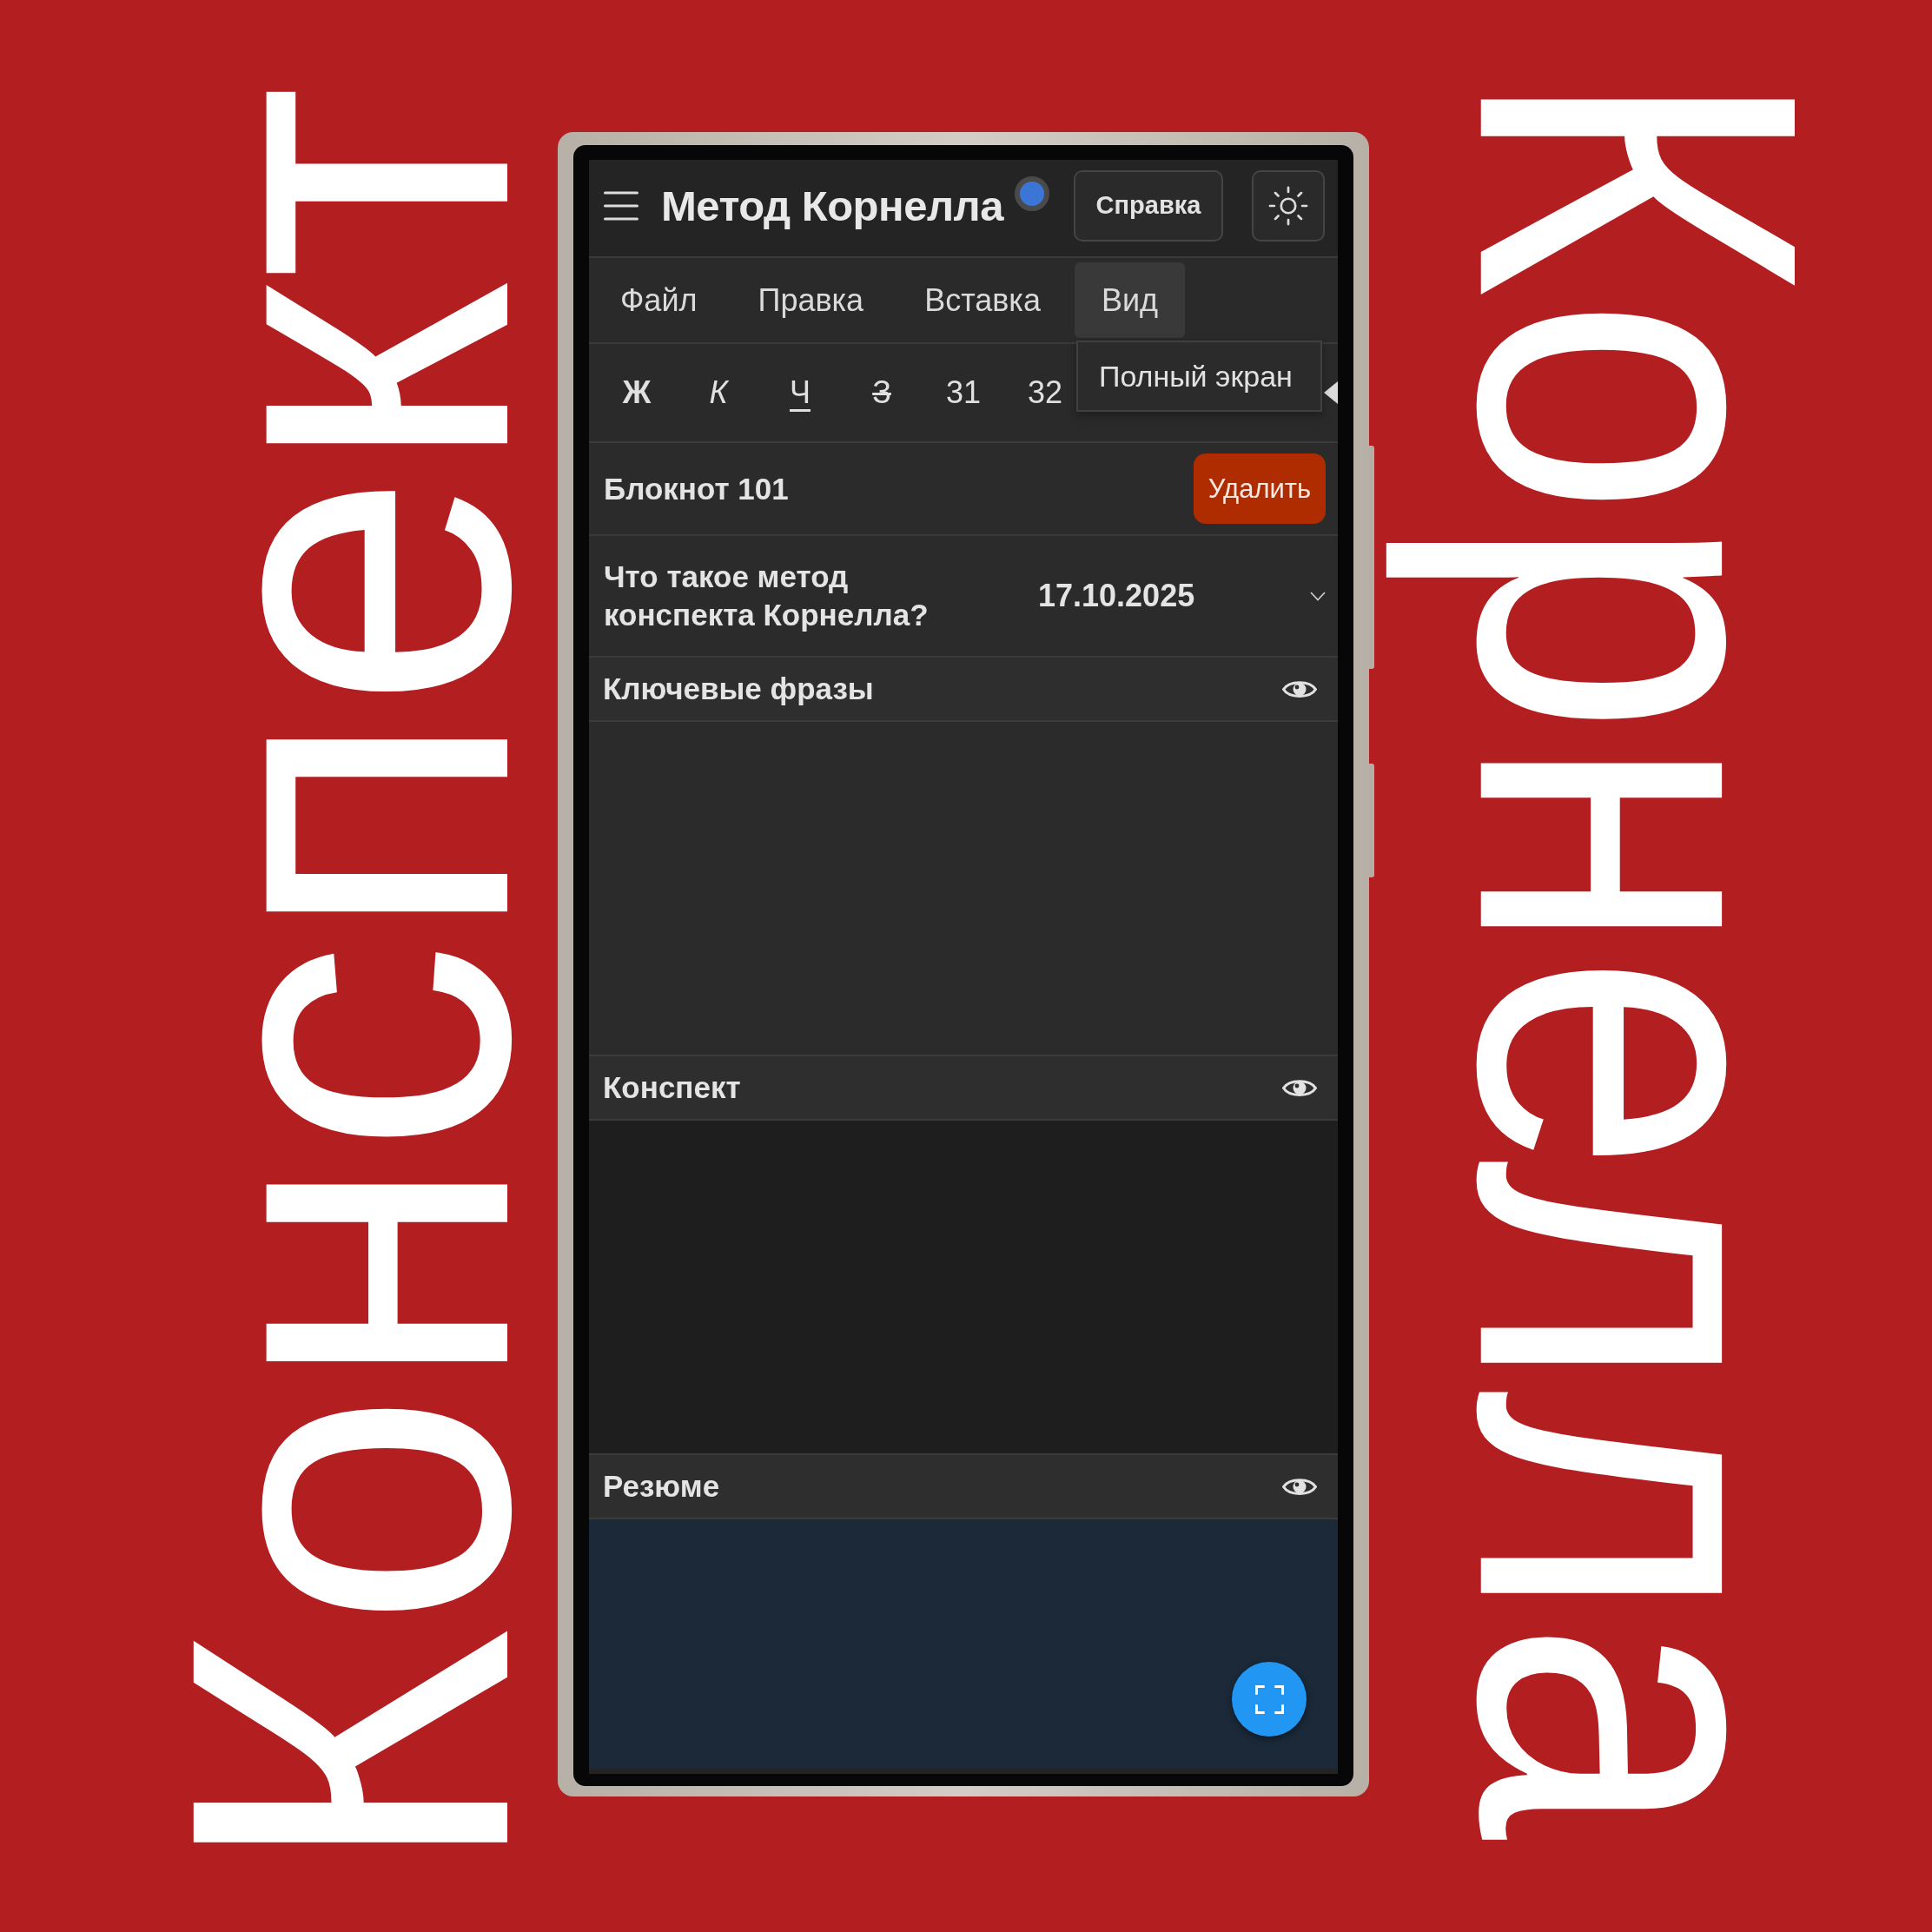  I want to click on touch-dot-icon, so click(1032, 194).